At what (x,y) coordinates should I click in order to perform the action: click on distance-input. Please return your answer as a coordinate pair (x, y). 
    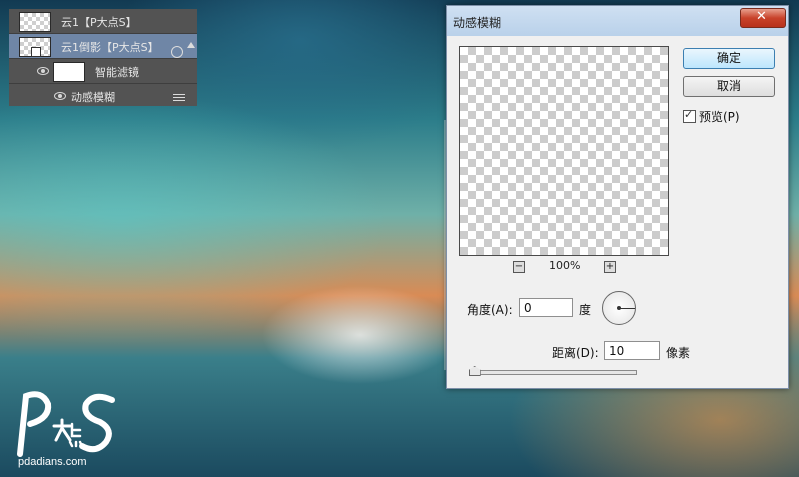
    Looking at the image, I should click on (632, 350).